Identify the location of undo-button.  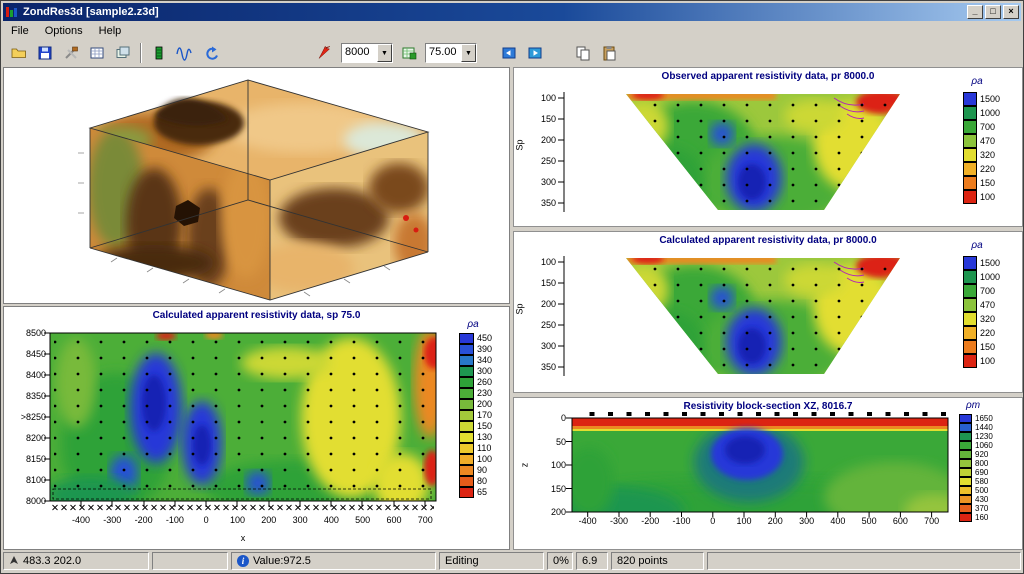
(211, 53).